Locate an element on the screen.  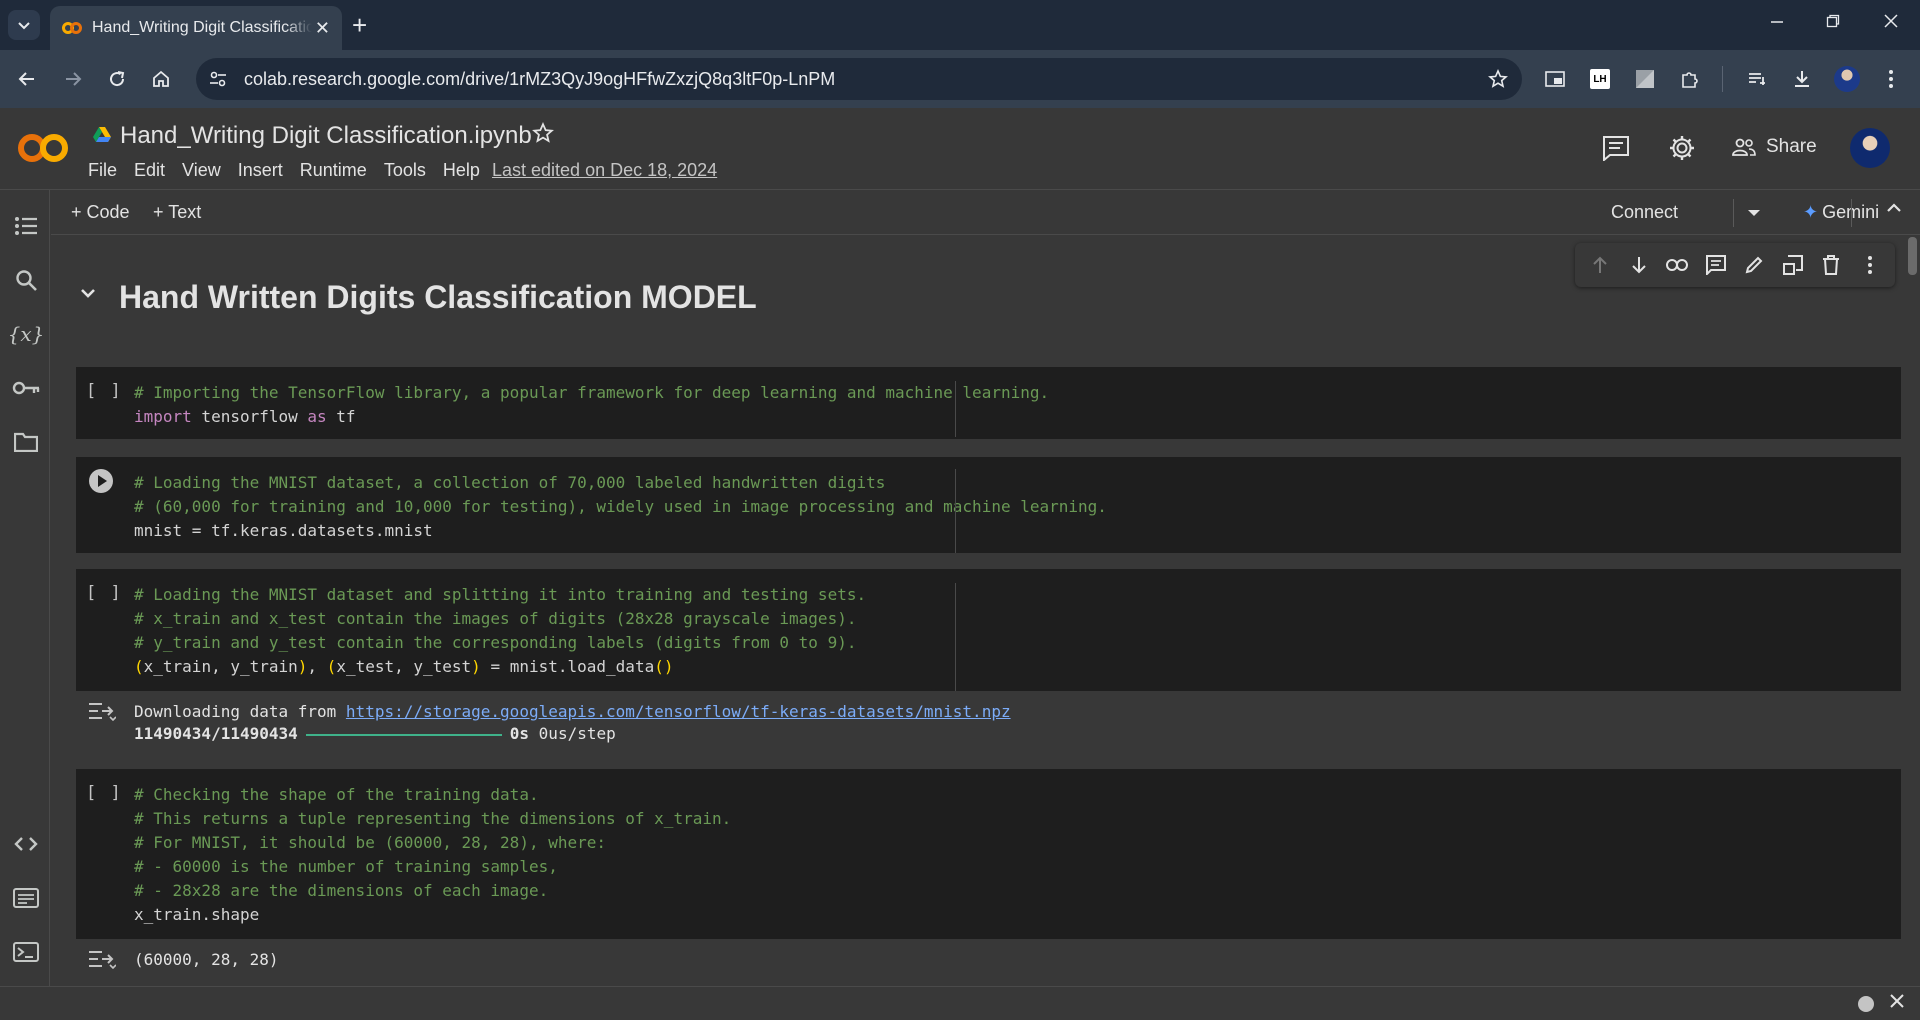
home-icon is located at coordinates (161, 79).